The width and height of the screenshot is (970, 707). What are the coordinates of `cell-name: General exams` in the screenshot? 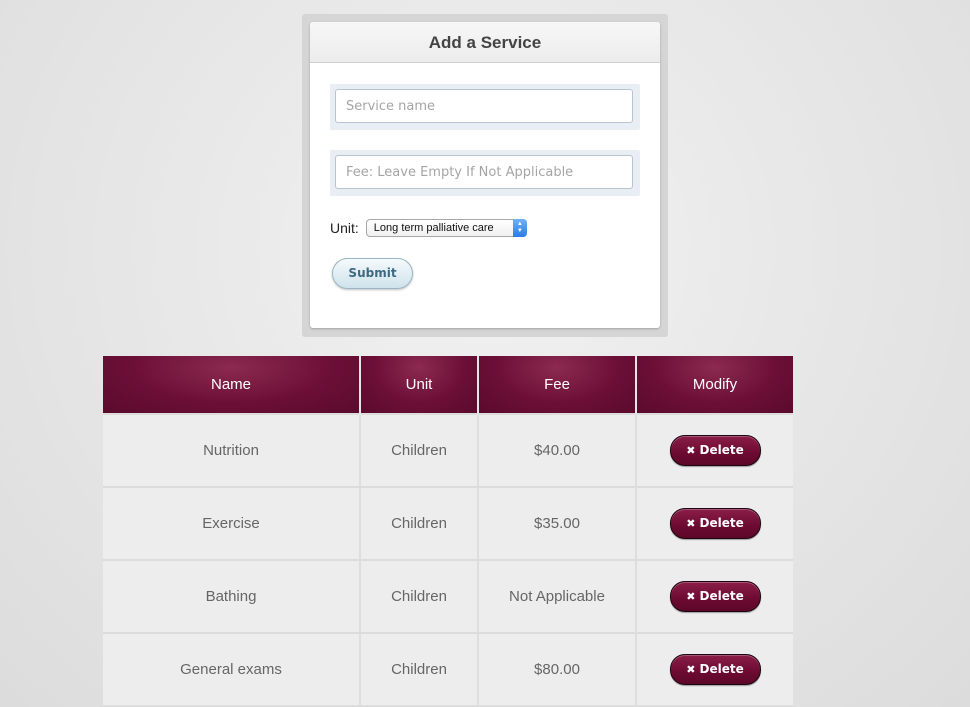 It's located at (232, 670).